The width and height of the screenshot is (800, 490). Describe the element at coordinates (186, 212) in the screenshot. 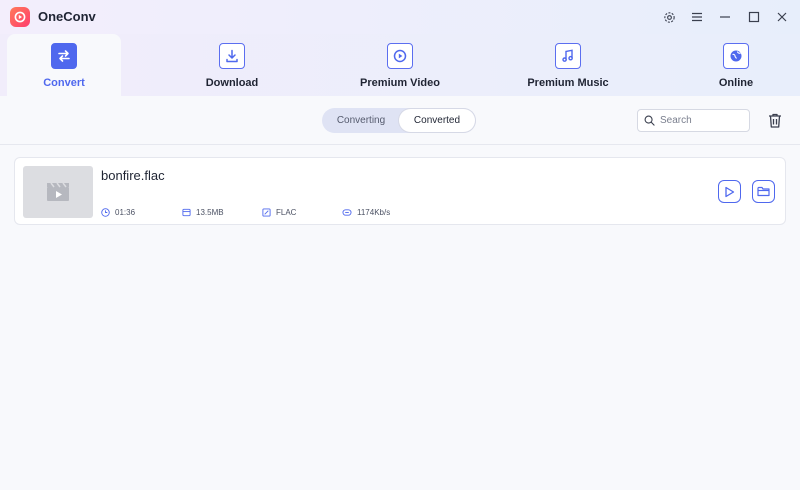

I see `file-size-icon` at that location.